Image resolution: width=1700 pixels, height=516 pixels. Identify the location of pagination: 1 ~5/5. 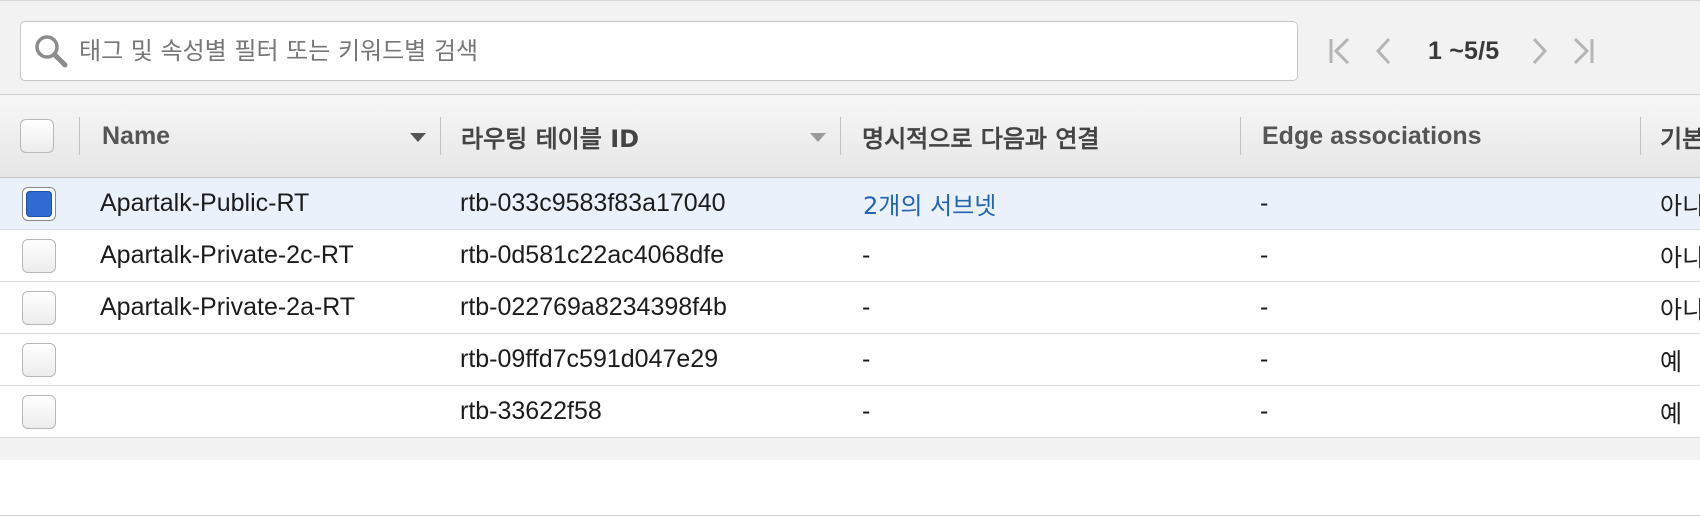
(1461, 51).